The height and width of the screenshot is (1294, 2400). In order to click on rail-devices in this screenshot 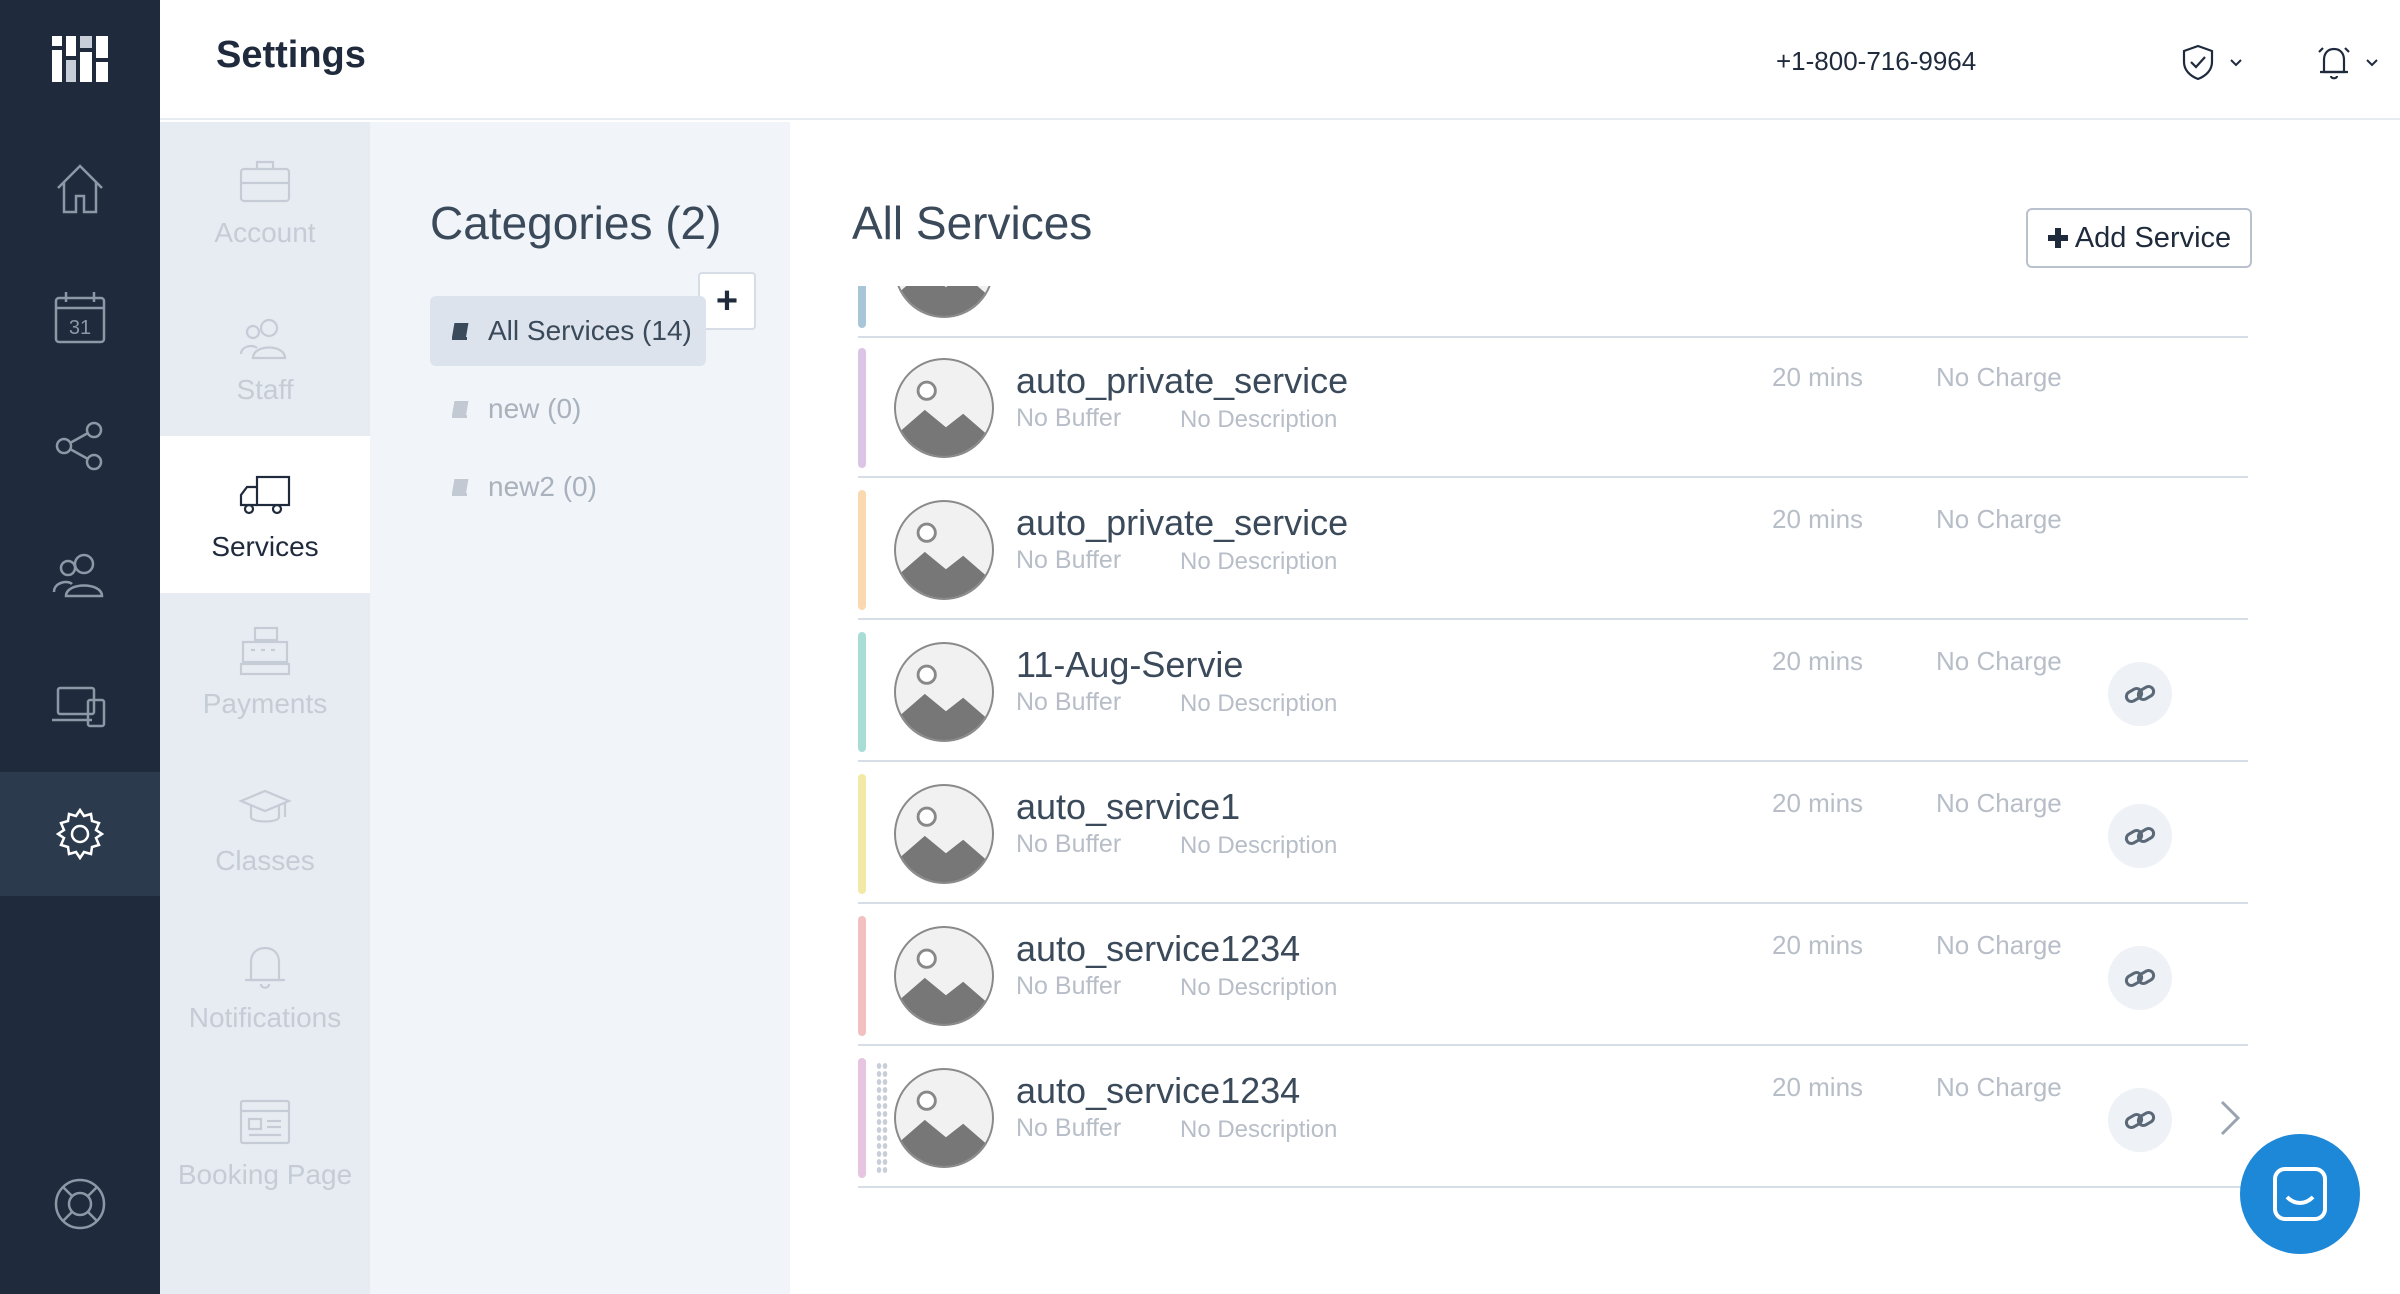, I will do `click(80, 706)`.